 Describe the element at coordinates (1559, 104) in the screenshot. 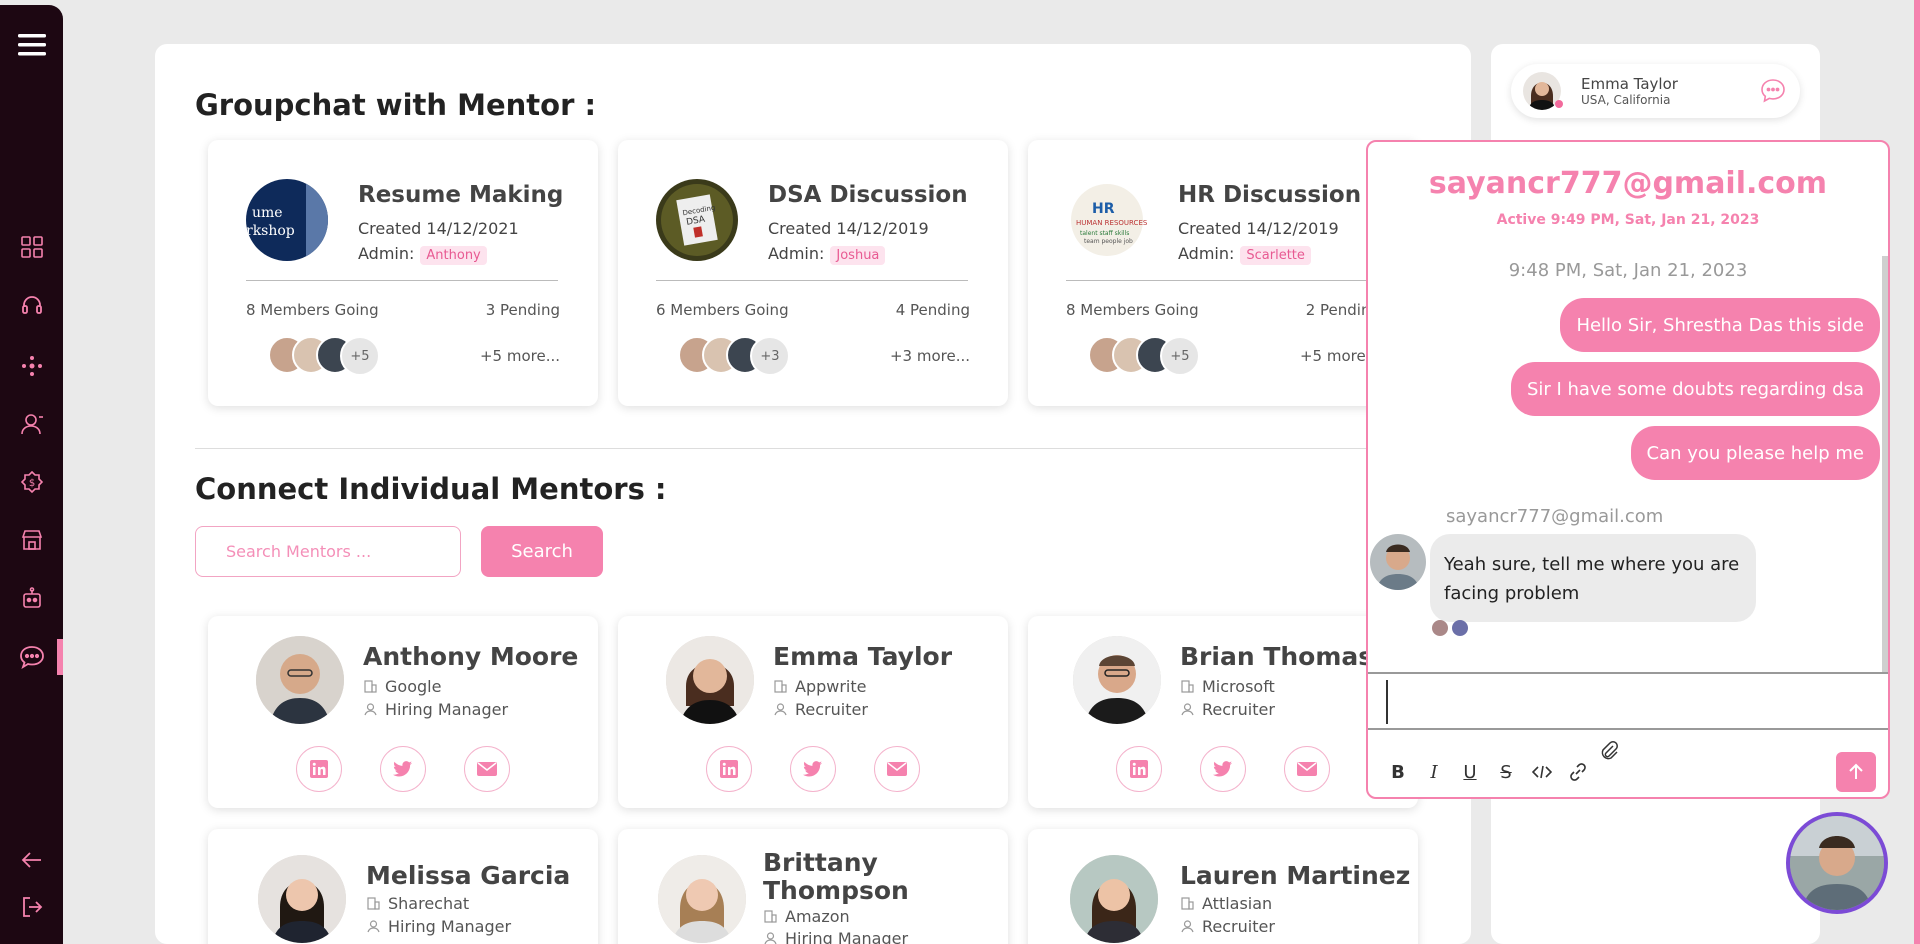

I see `online-status-dot` at that location.